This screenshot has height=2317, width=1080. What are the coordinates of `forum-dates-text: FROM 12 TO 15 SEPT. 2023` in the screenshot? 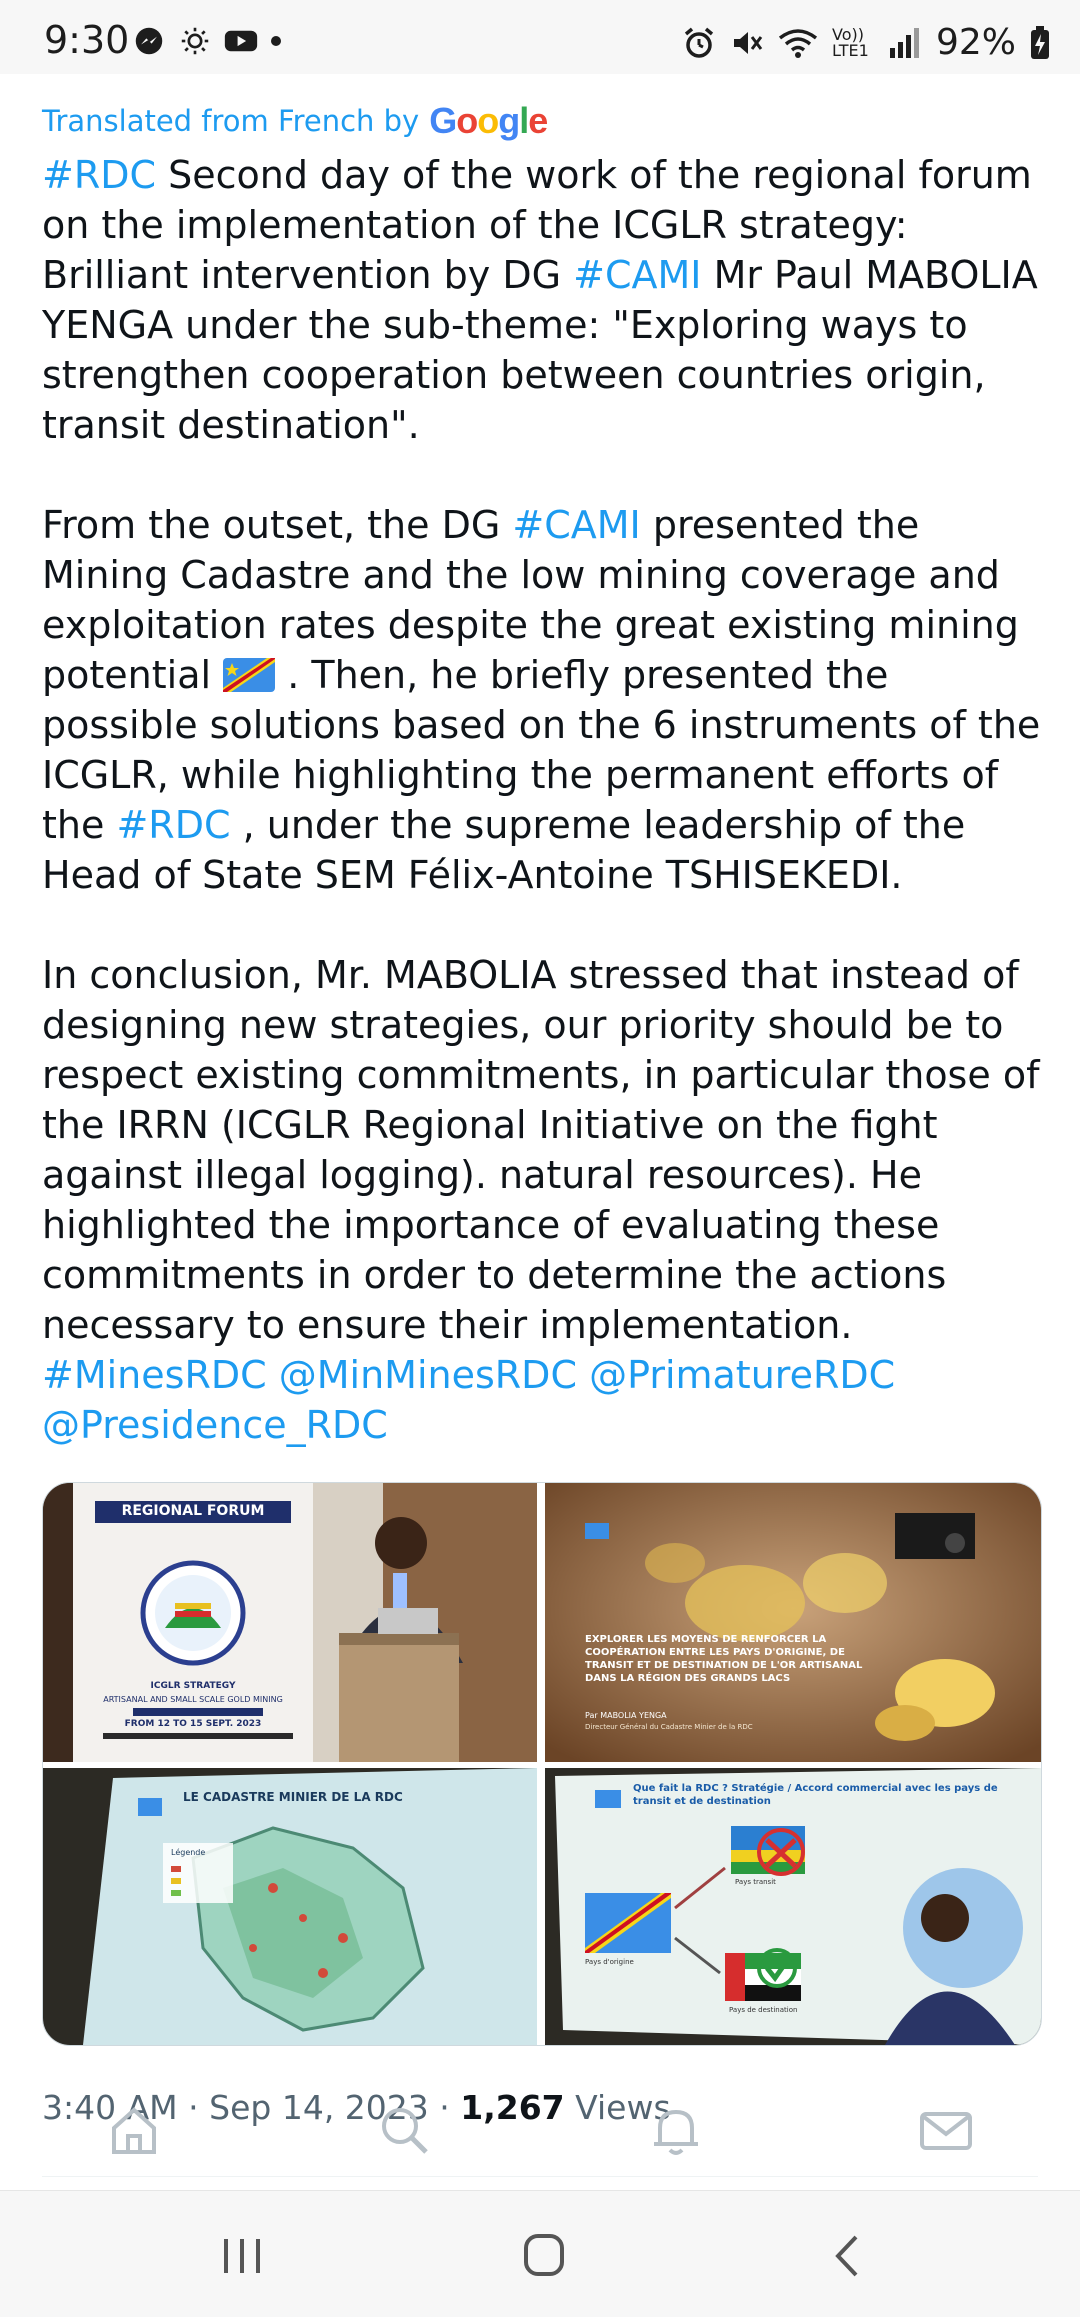 It's located at (193, 1724).